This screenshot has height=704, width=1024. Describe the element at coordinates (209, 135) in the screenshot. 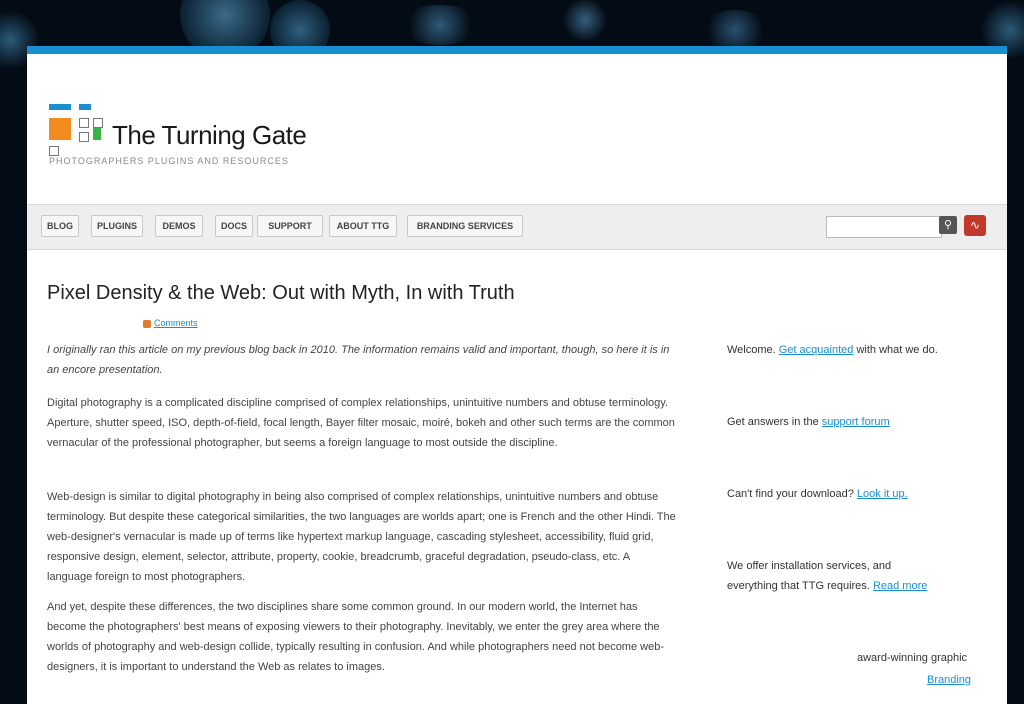

I see `logo-title: The Turning Gate` at that location.